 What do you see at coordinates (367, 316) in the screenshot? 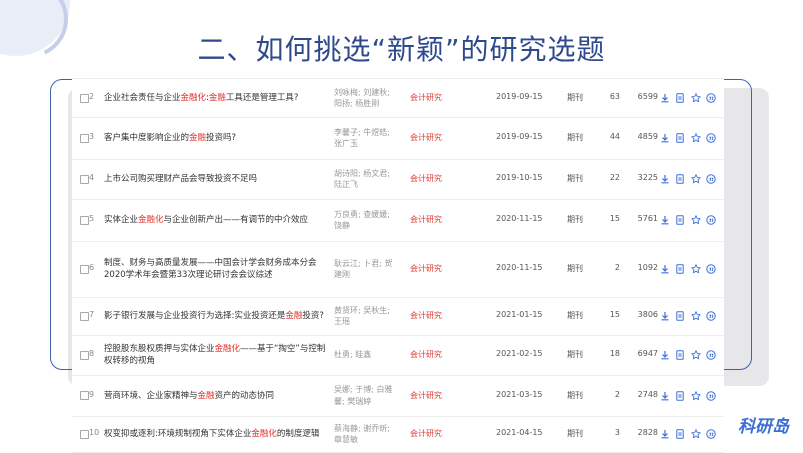
I see `article-authors: 黄贤环; 吴秋生; 王瑶` at bounding box center [367, 316].